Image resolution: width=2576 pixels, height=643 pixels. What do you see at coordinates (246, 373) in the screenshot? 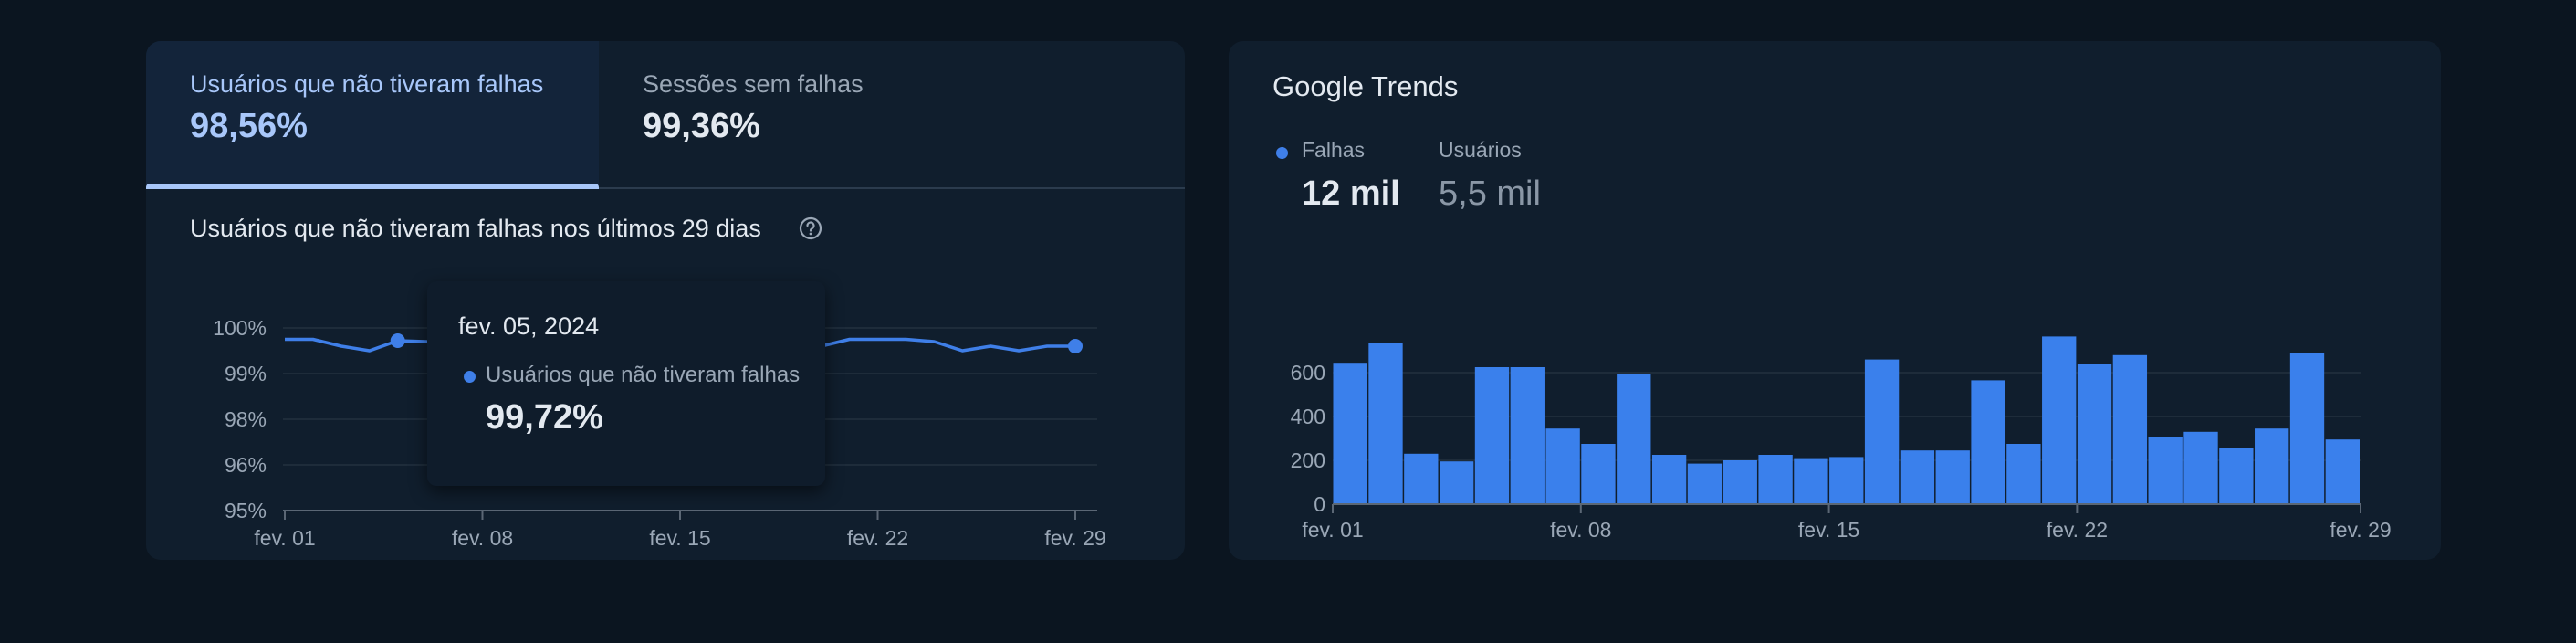
I see `y-tick-label: 99%` at bounding box center [246, 373].